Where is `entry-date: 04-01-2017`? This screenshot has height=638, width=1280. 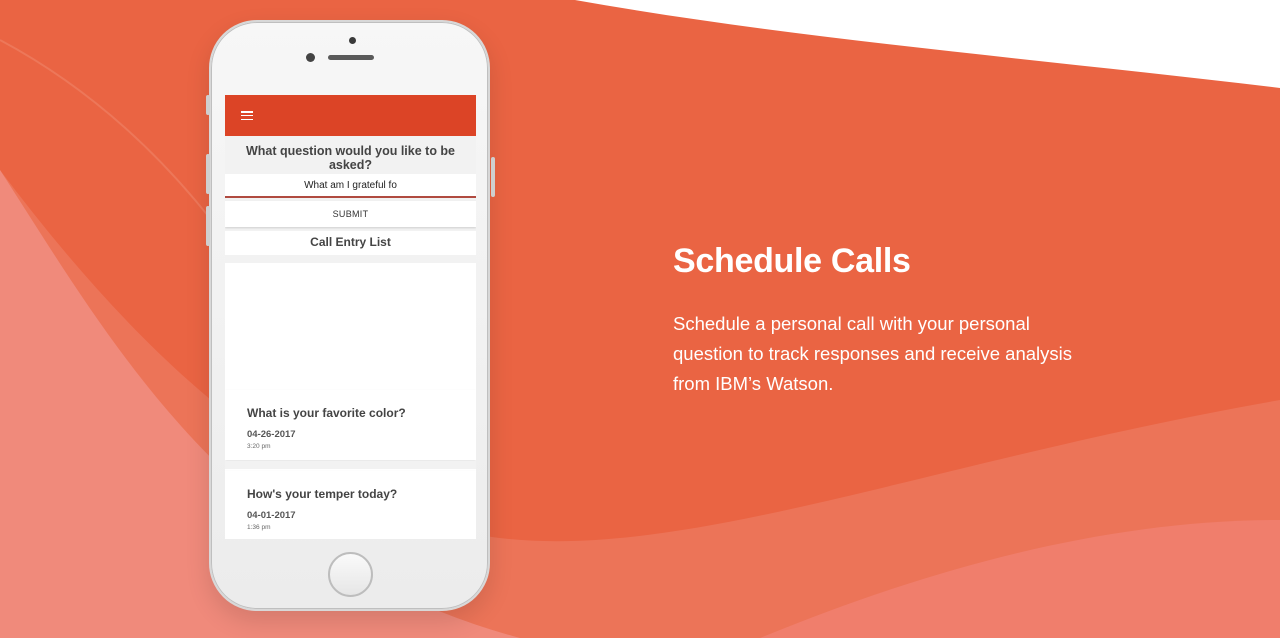
entry-date: 04-01-2017 is located at coordinates (271, 515).